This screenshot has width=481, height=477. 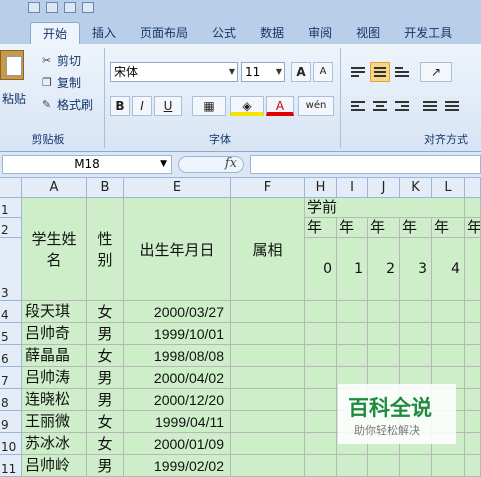 What do you see at coordinates (177, 188) in the screenshot?
I see `column-header-e: E` at bounding box center [177, 188].